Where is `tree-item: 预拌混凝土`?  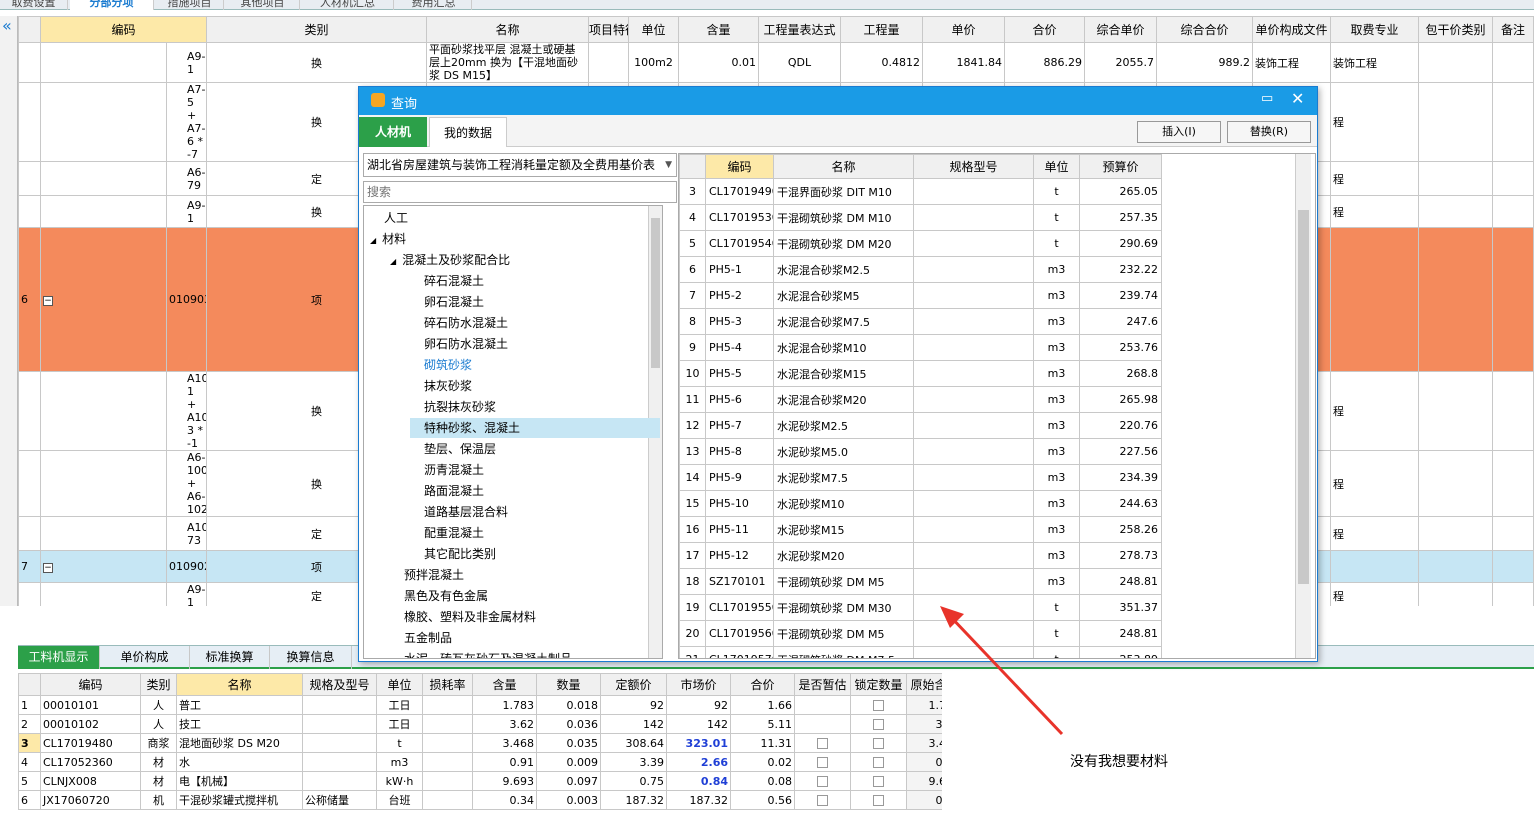
tree-item: 预拌混凝土 is located at coordinates (427, 575).